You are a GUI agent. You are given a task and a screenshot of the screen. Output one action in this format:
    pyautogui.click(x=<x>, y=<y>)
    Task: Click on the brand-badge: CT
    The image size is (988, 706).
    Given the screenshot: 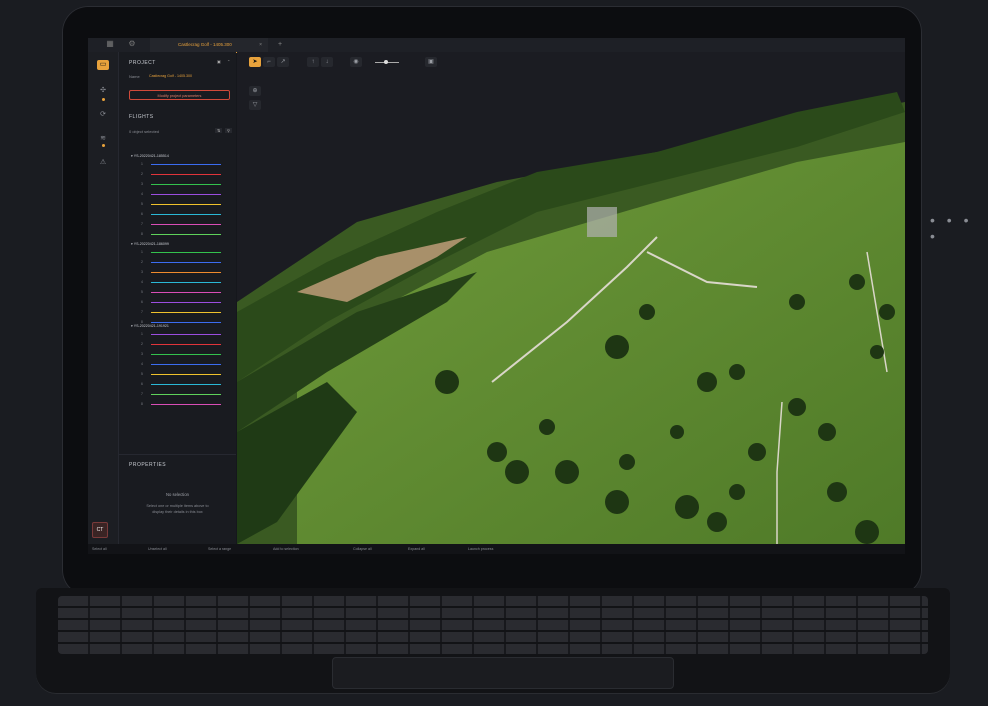 What is the action you would take?
    pyautogui.click(x=100, y=530)
    